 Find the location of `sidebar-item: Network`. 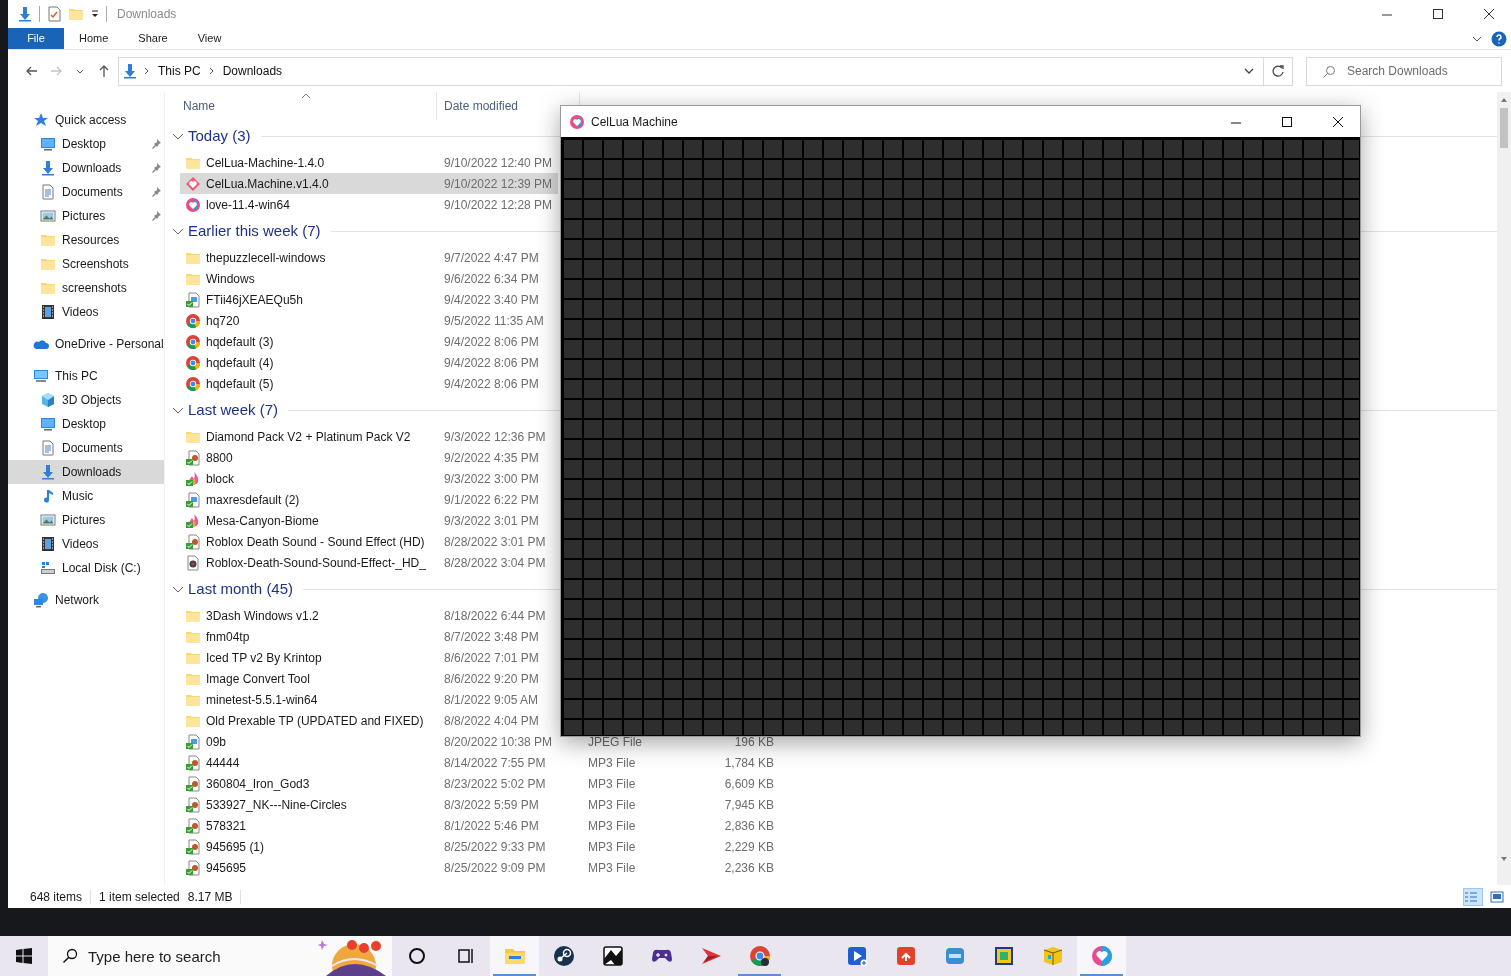

sidebar-item: Network is located at coordinates (86, 600).